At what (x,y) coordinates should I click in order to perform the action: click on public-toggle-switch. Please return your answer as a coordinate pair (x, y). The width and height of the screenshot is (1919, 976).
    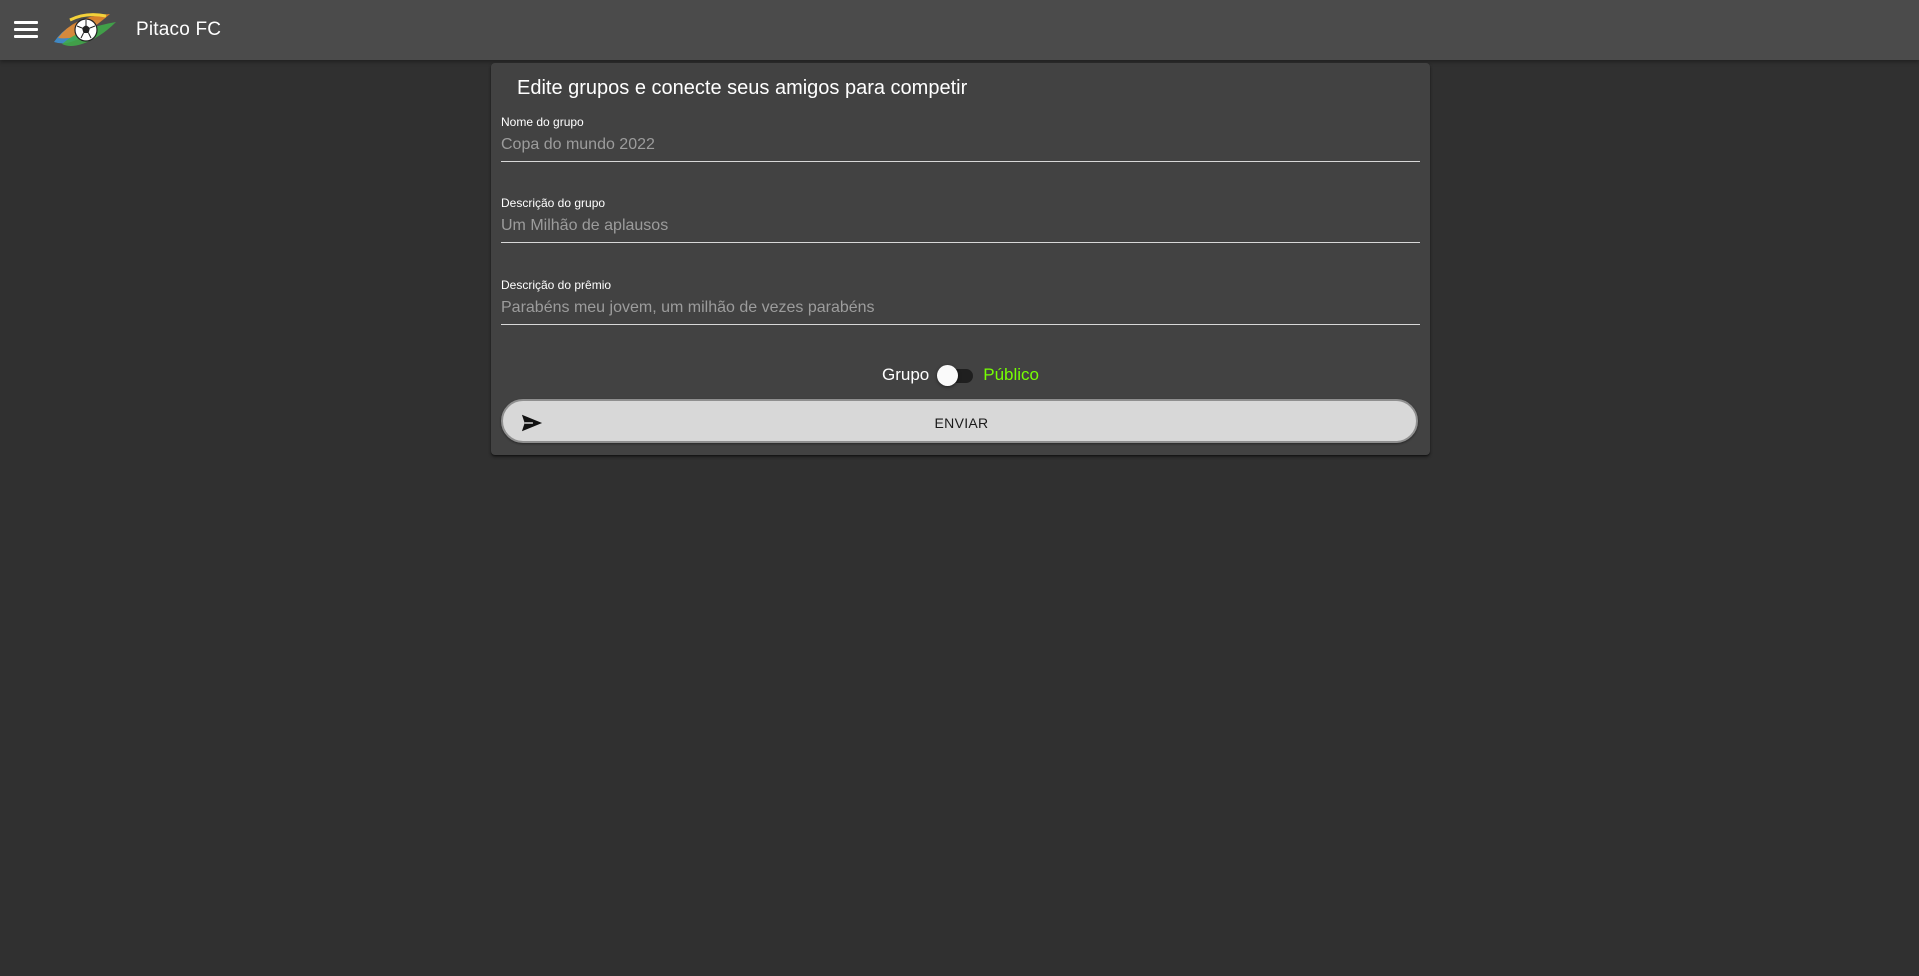
    Looking at the image, I should click on (956, 375).